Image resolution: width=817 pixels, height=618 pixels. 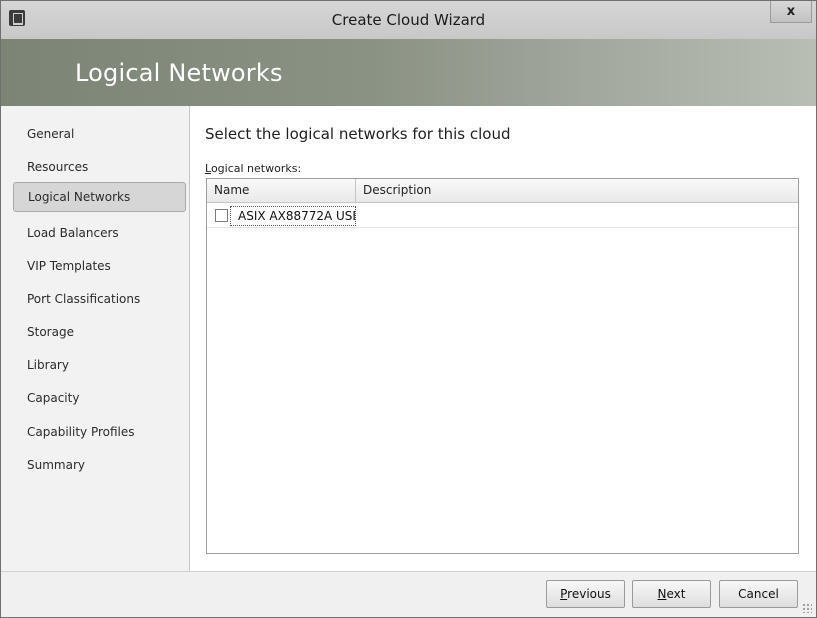 What do you see at coordinates (408, 594) in the screenshot?
I see `wizard-footer: Previous Next Cancel` at bounding box center [408, 594].